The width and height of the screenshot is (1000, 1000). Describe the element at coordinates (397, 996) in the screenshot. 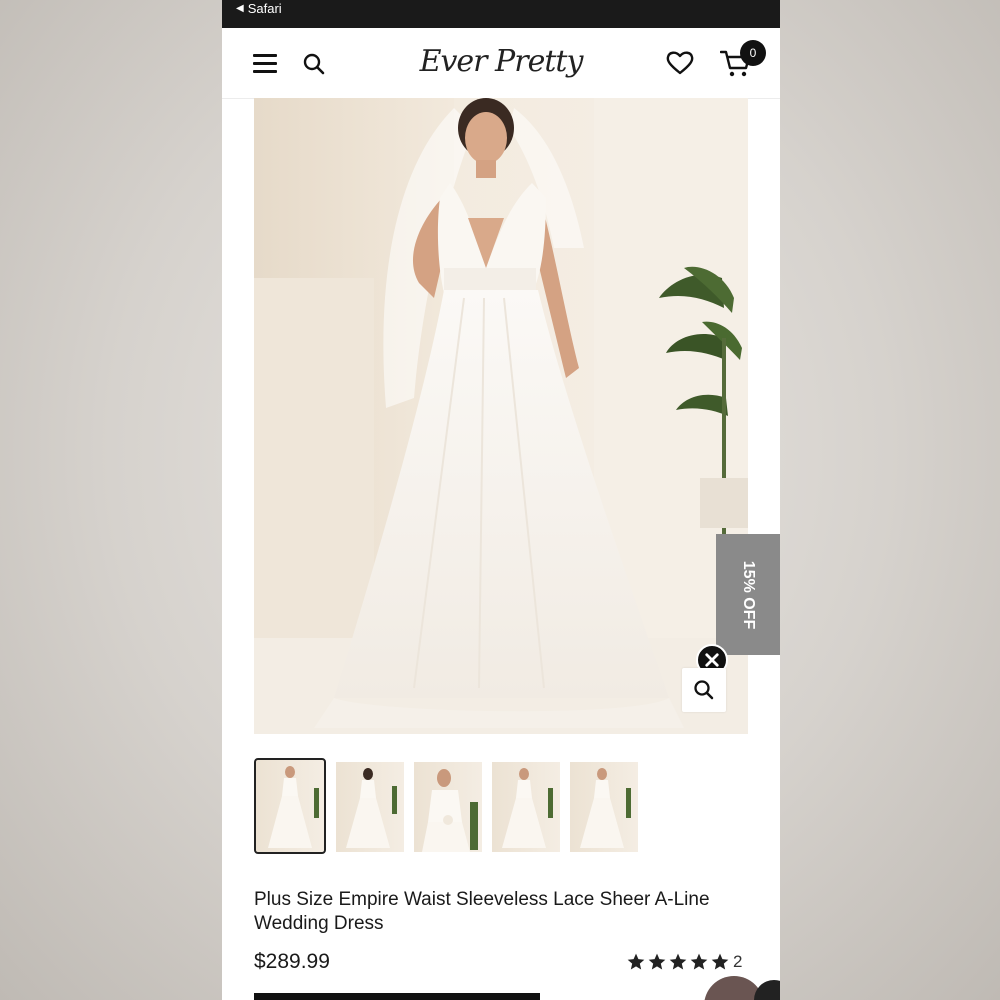

I see `add-to-cart-button` at that location.